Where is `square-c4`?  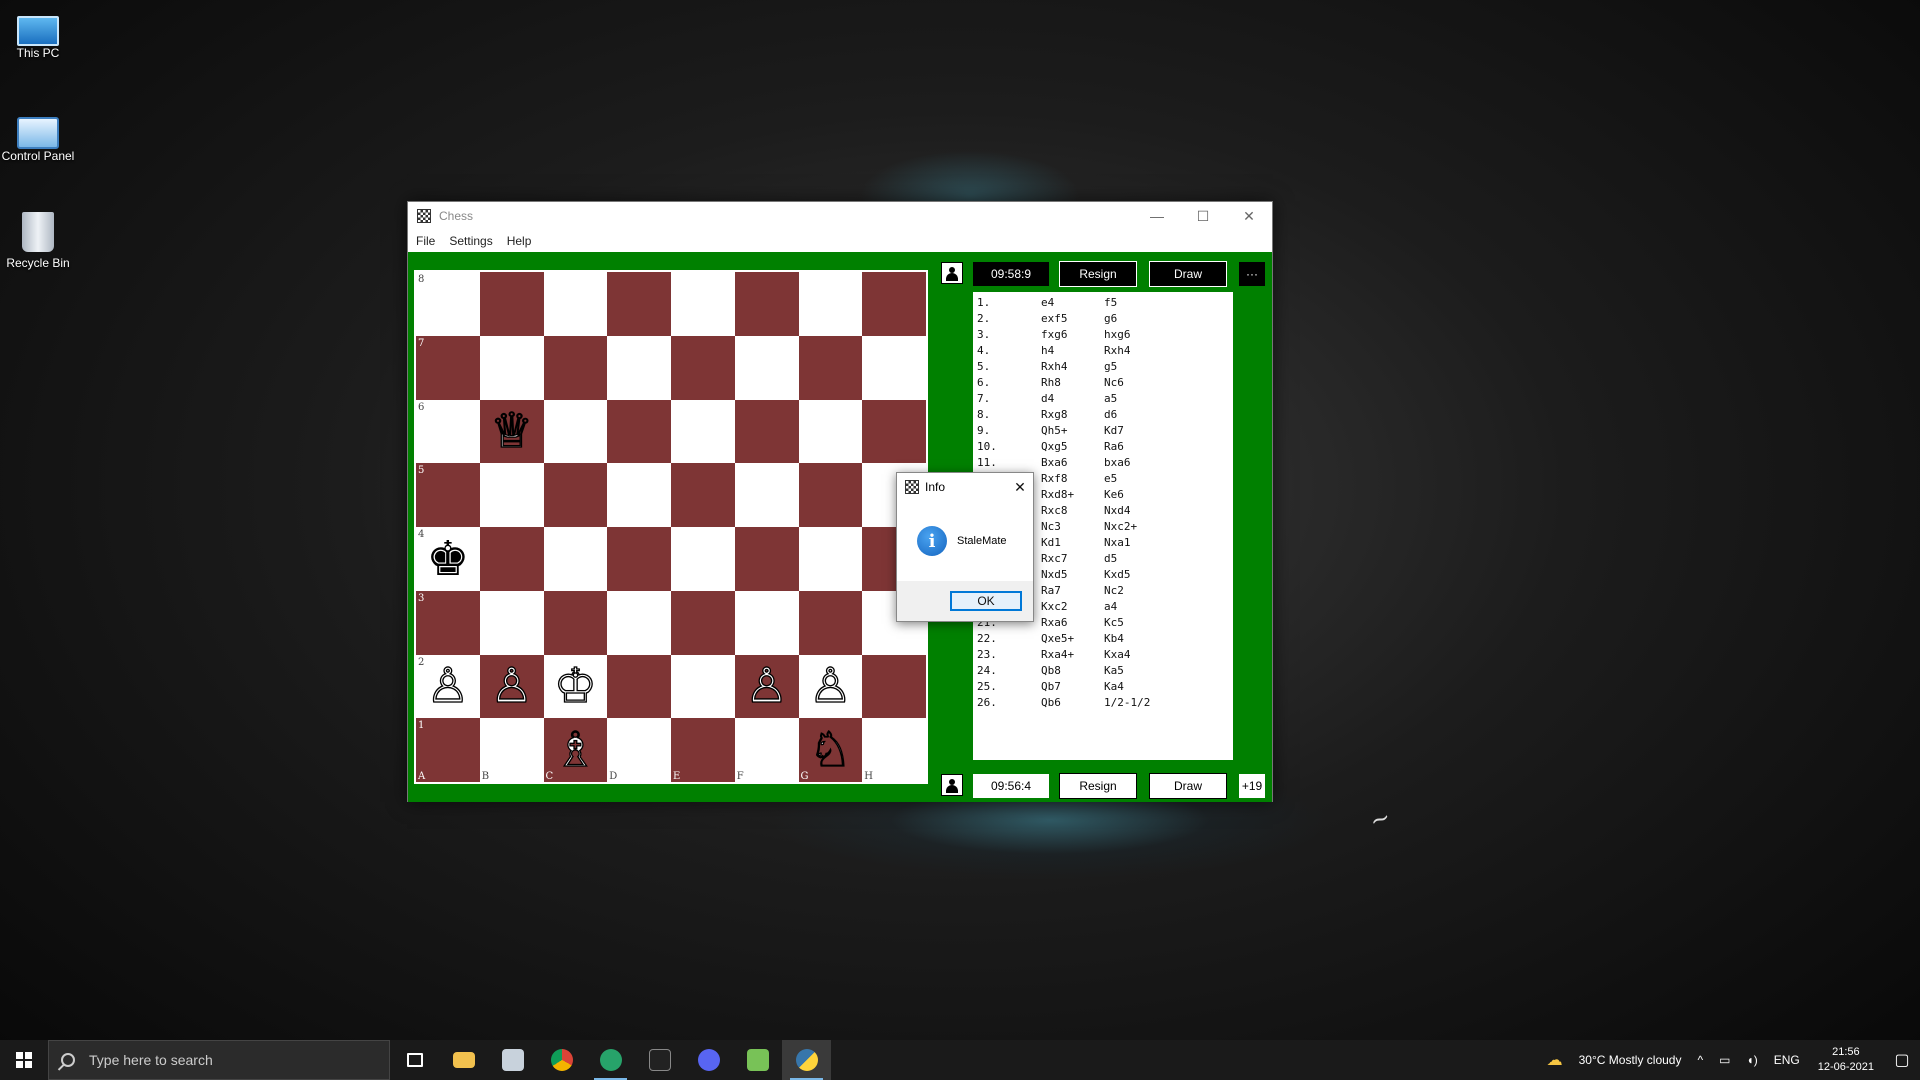
square-c4 is located at coordinates (575, 559).